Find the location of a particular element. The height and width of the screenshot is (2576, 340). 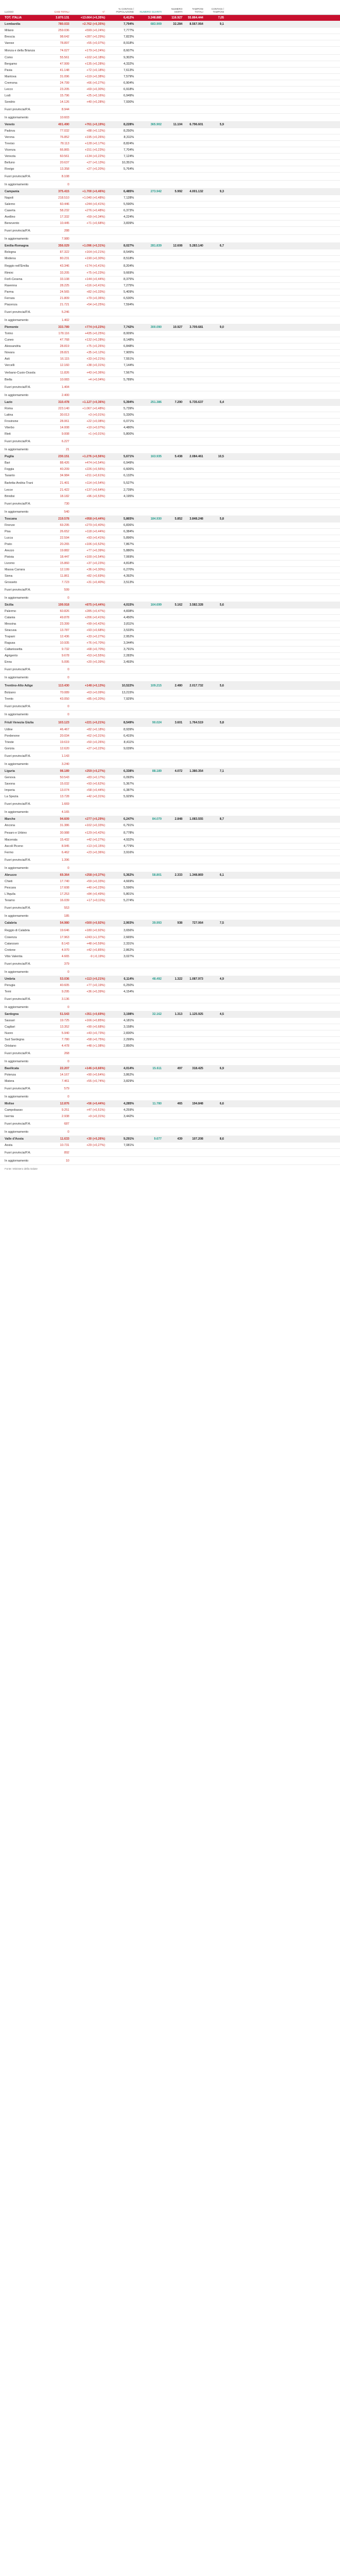

cell-pct: 5,362% is located at coordinates (129, 875).